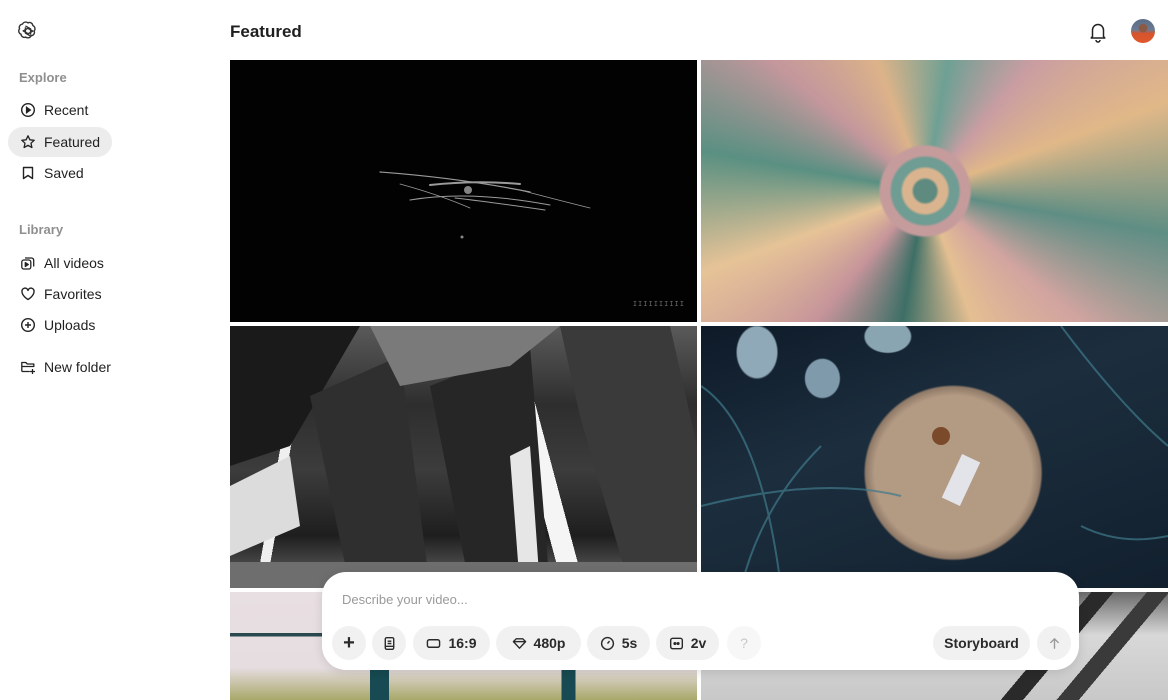 The image size is (1168, 700). I want to click on diamond-icon, so click(519, 643).